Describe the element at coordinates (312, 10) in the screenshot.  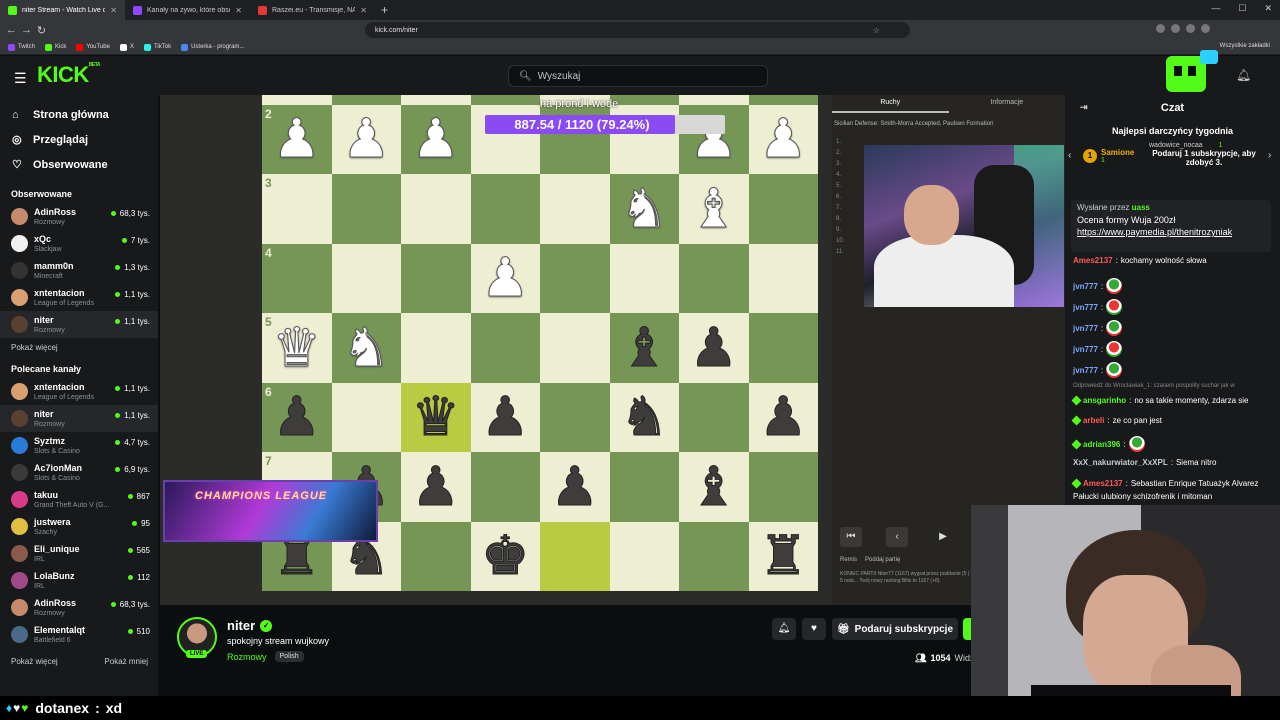
I see `browser-tab: Raszei.eu - Transmisje, NA ŻYWO | L ✕` at that location.